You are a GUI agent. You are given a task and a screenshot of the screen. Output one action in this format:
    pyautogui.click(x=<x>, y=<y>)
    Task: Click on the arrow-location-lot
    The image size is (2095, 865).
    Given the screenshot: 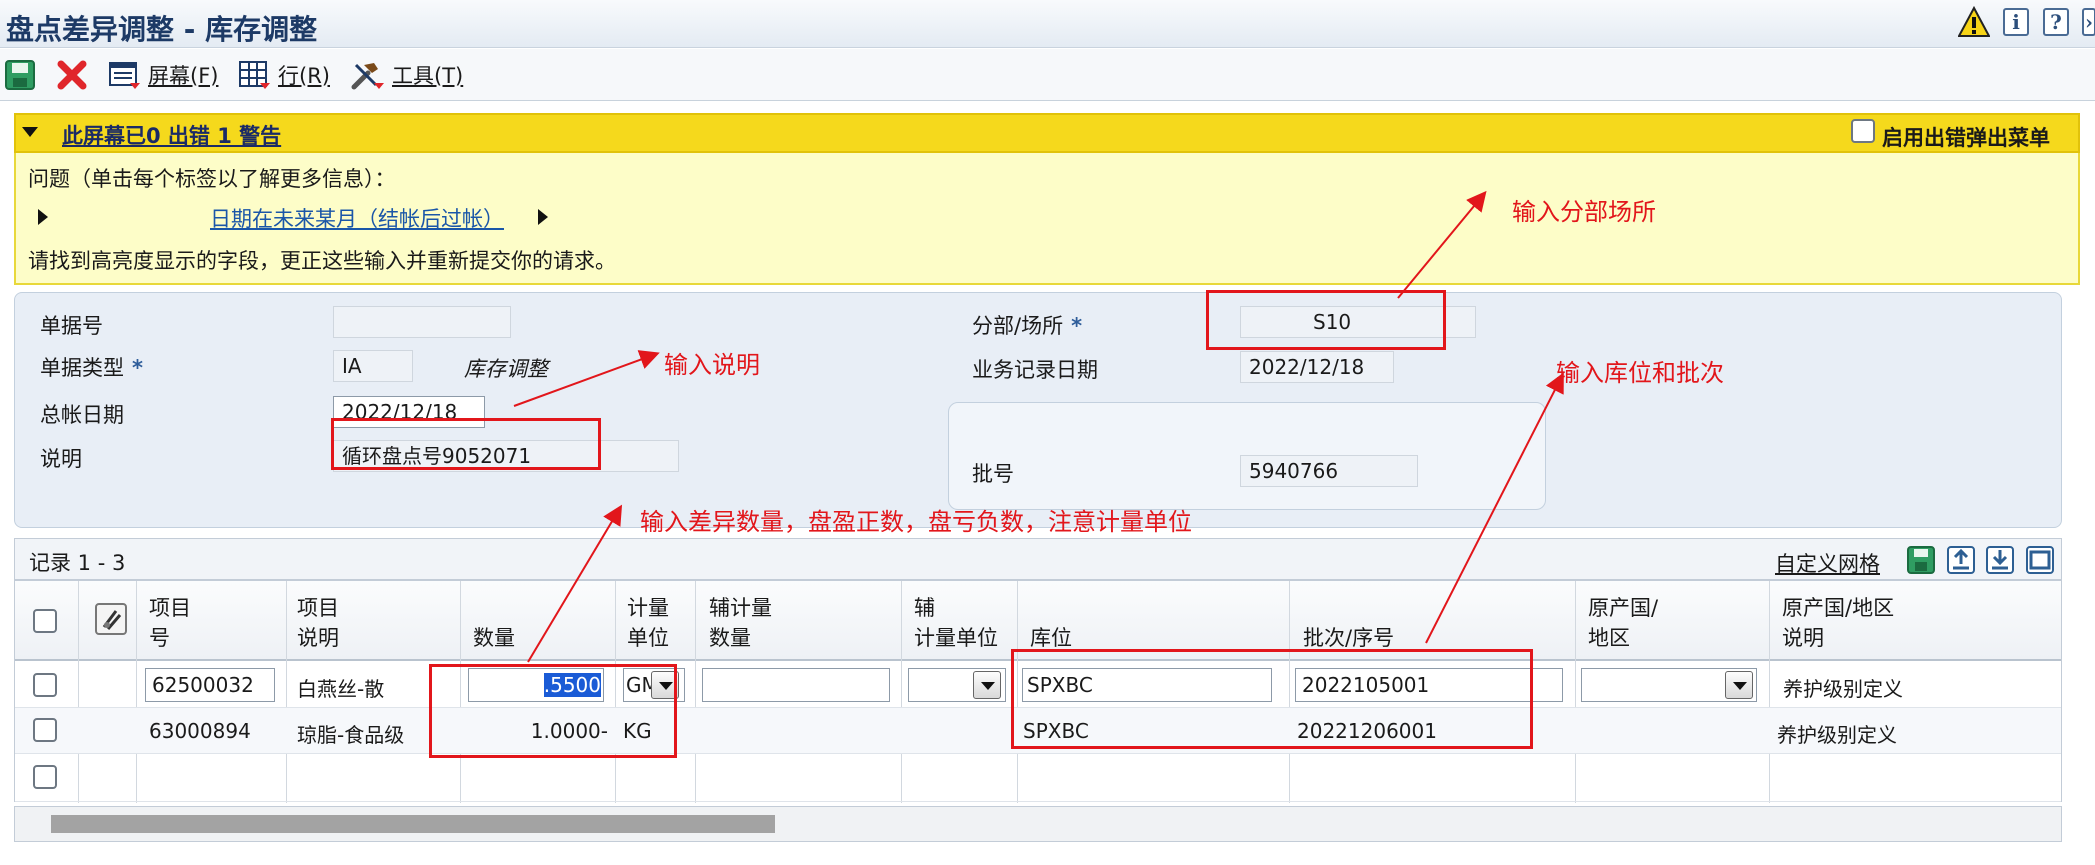 What is the action you would take?
    pyautogui.click(x=1494, y=508)
    